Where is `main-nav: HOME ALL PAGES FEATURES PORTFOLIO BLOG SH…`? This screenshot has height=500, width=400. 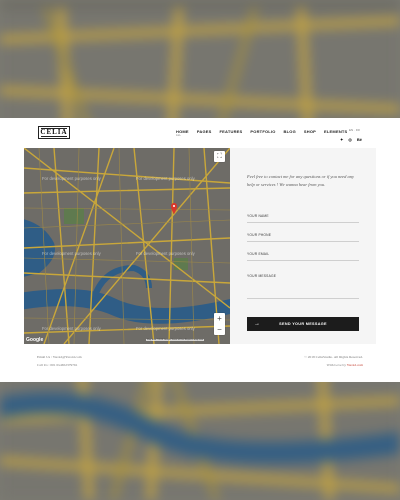 main-nav: HOME ALL PAGES FEATURES PORTFOLIO BLOG SH… is located at coordinates (265, 133).